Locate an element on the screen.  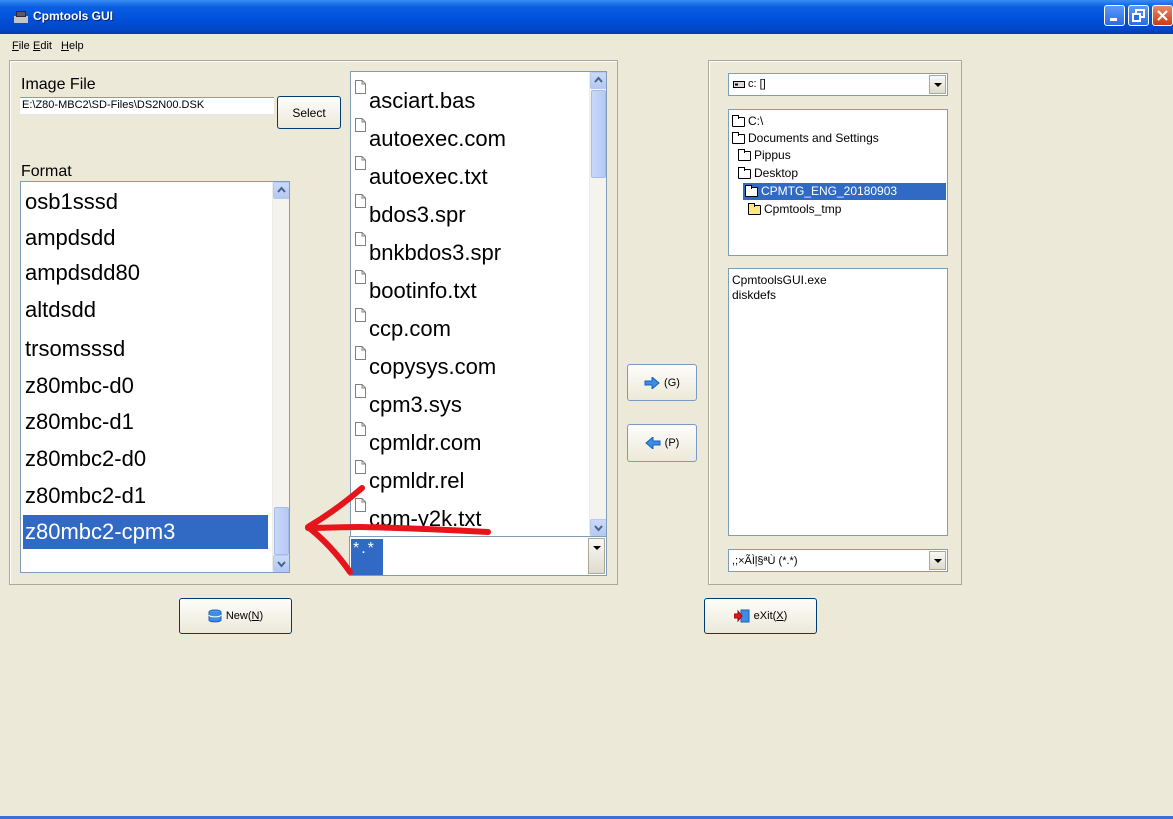
maximize-icon is located at coordinates (1138, 15).